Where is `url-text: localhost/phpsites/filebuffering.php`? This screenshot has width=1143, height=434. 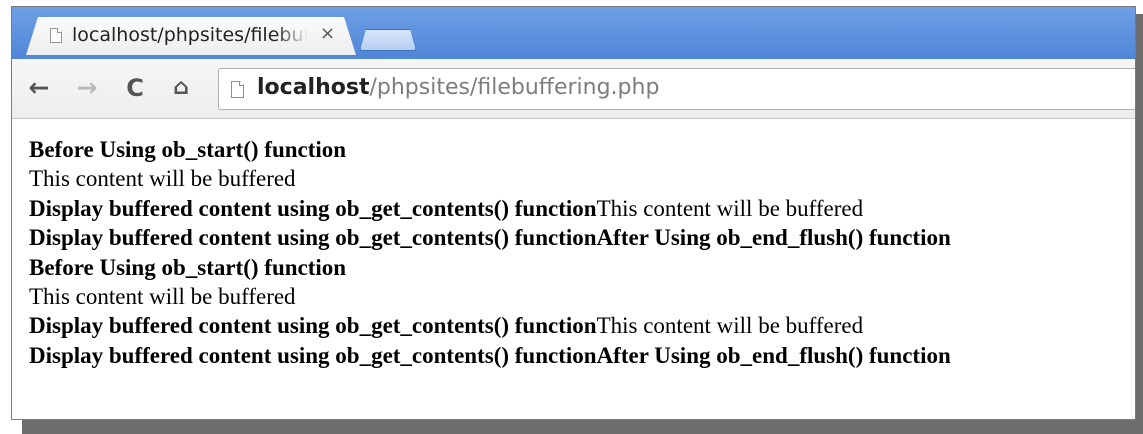 url-text: localhost/phpsites/filebuffering.php is located at coordinates (458, 87).